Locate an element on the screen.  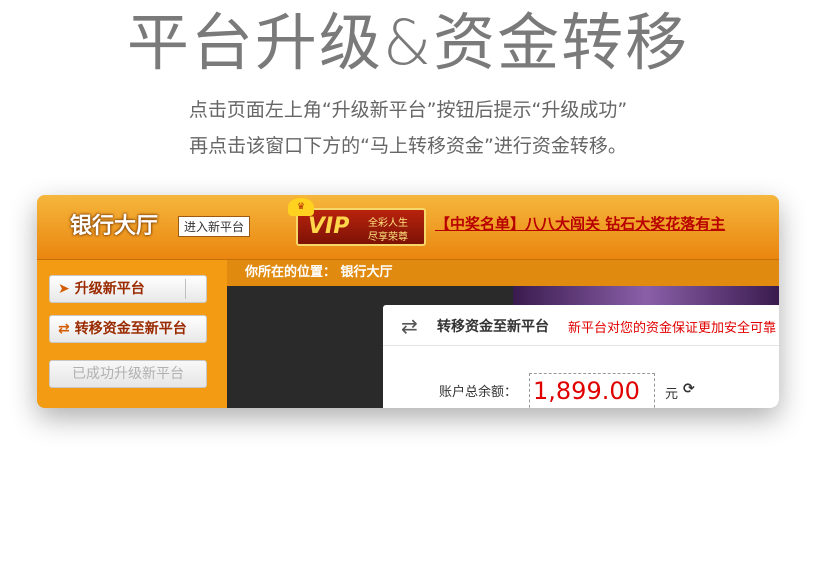
page-title: 平台升级&资金转移 is located at coordinates (408, 42).